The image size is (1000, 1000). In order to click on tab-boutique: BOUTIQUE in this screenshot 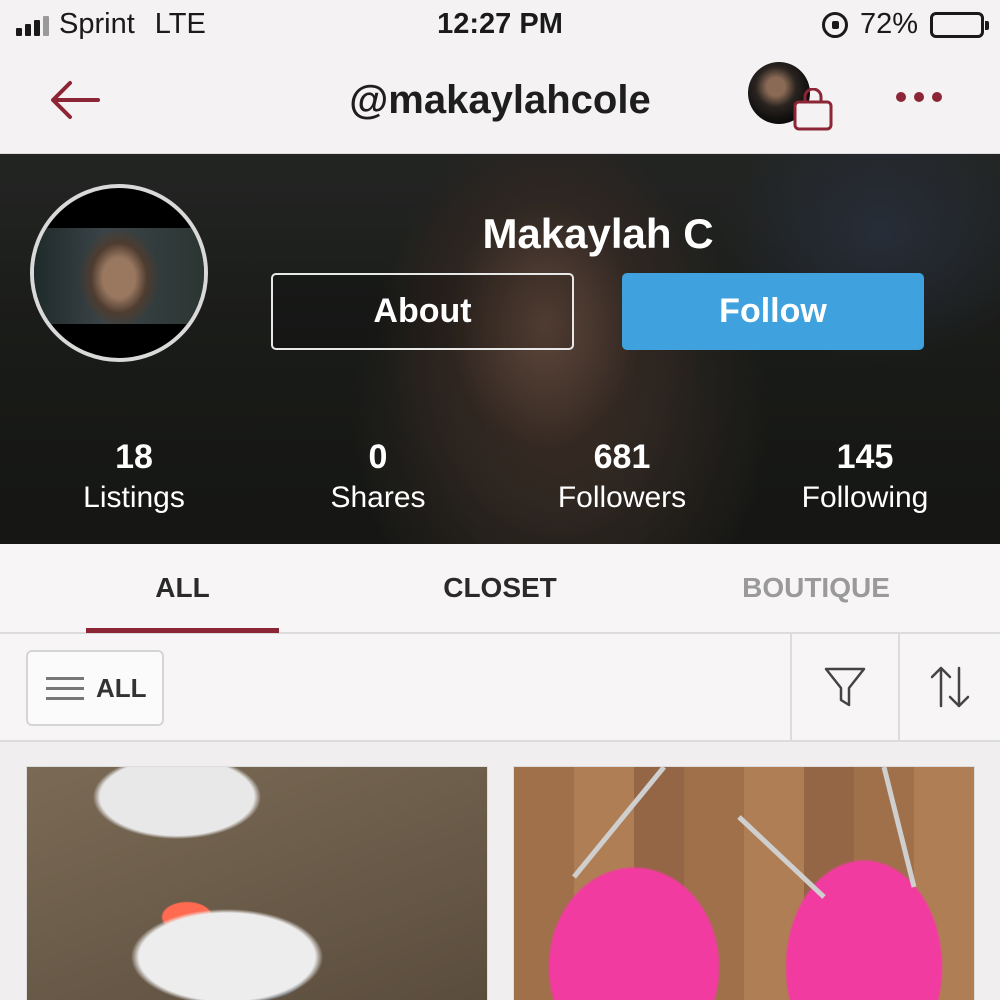, I will do `click(816, 588)`.